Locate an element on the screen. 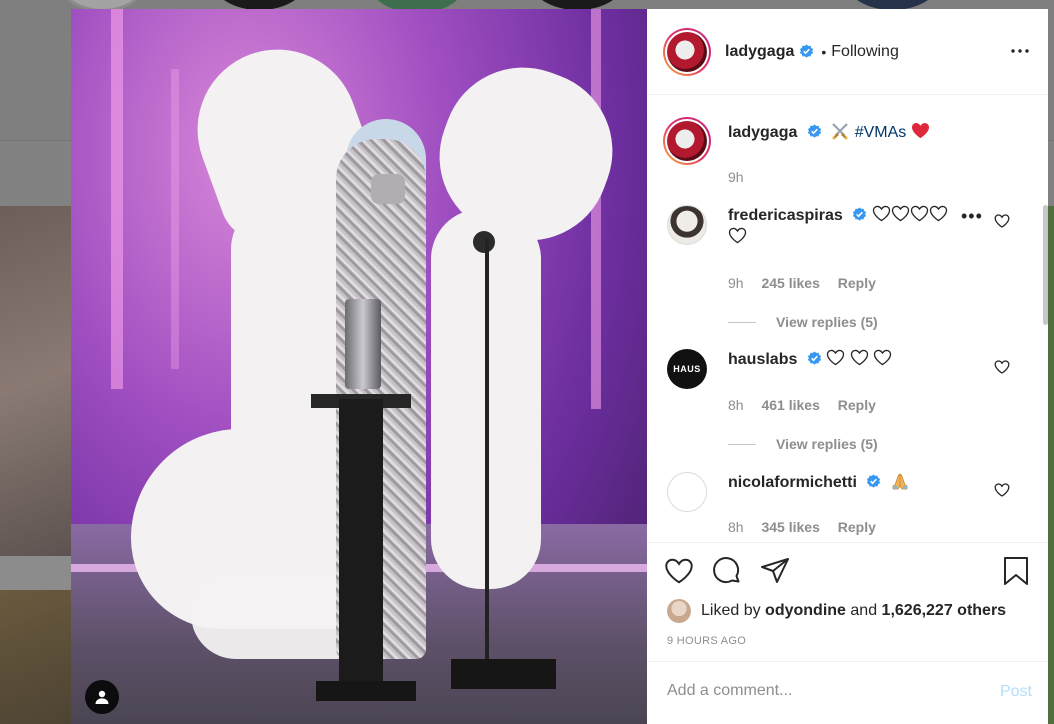 This screenshot has height=724, width=1054. user-icon is located at coordinates (102, 697).